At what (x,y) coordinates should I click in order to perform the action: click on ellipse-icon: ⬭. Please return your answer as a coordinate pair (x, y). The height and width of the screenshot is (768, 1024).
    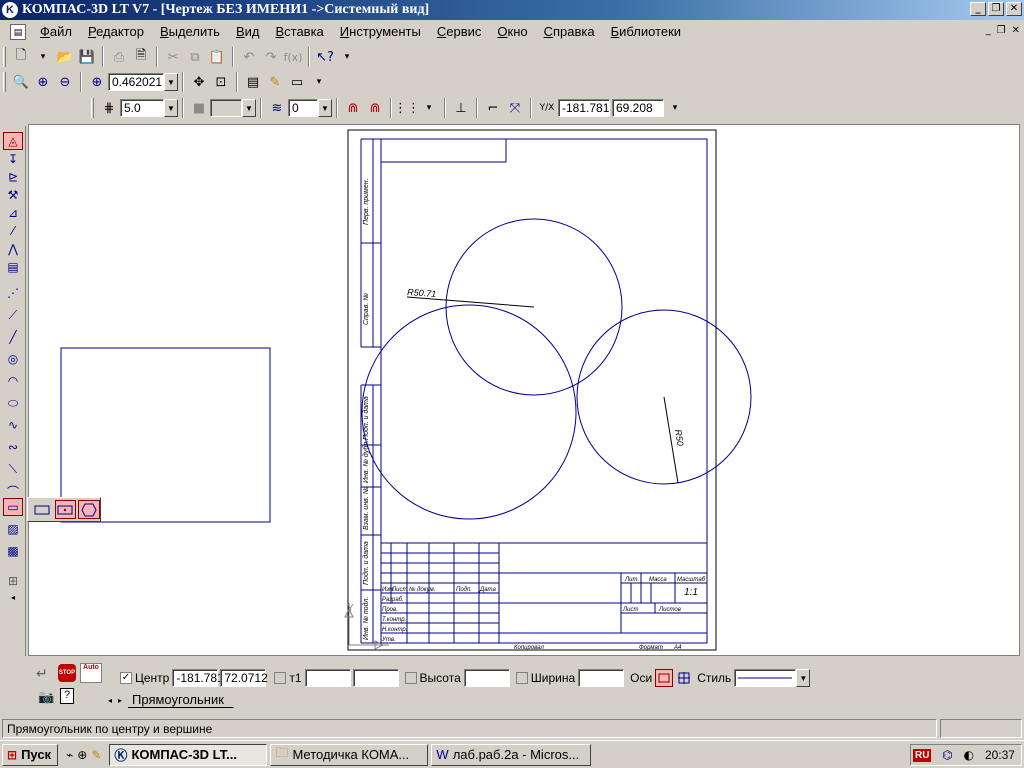
    Looking at the image, I should click on (13, 403).